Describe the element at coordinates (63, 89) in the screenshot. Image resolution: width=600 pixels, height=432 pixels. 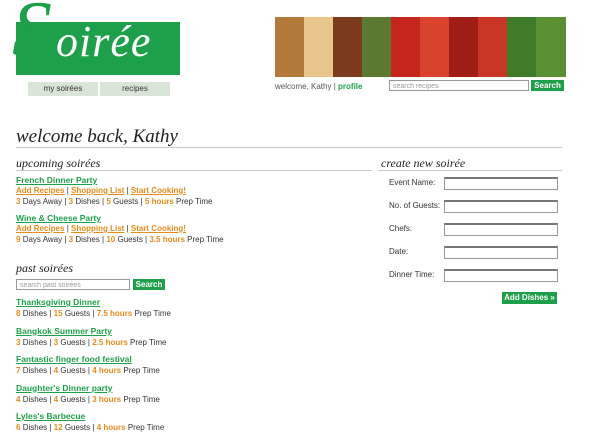
I see `nav-my-soirees: my soirées` at that location.